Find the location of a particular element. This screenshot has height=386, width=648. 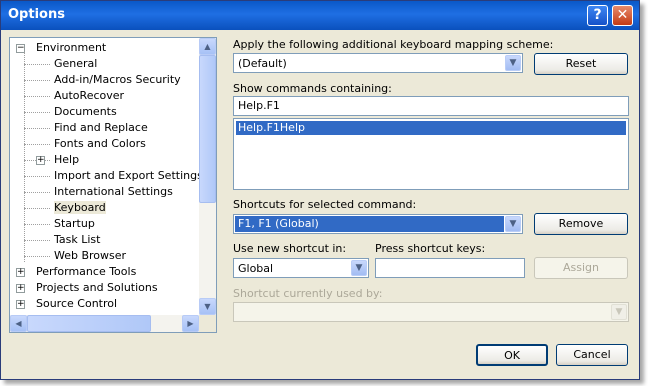

tree-item-label: General is located at coordinates (76, 63).